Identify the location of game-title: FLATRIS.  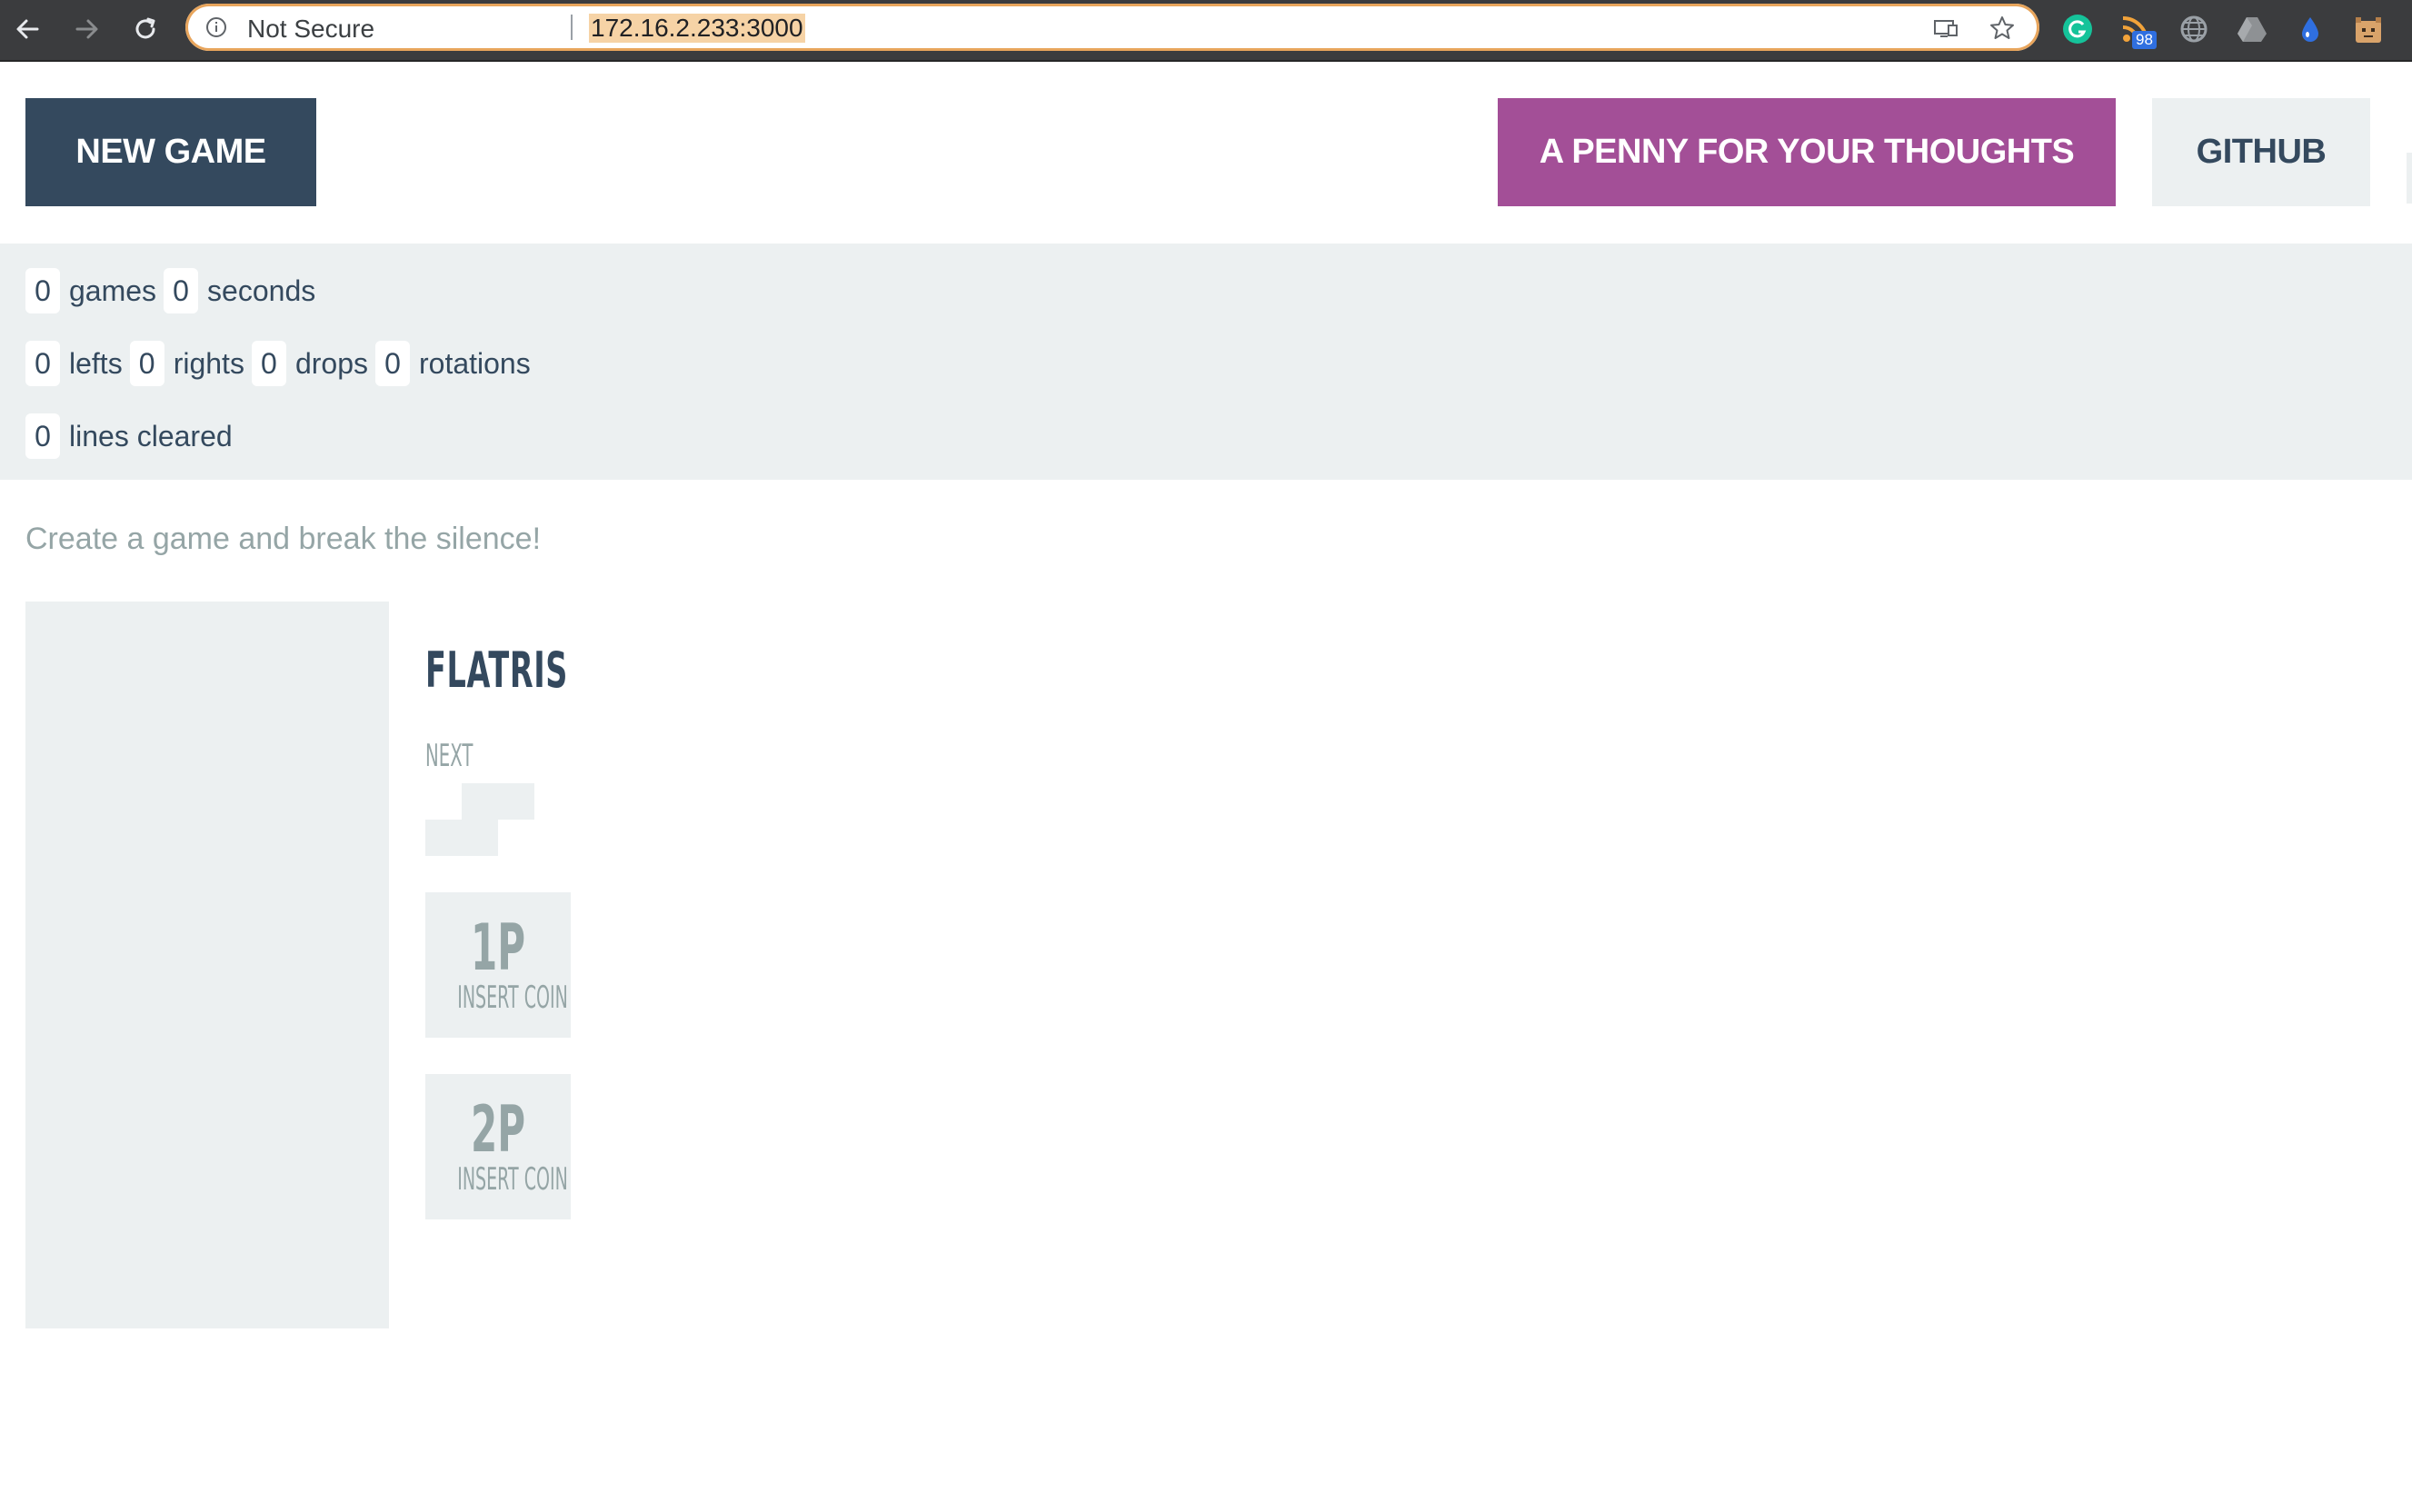
(497, 670).